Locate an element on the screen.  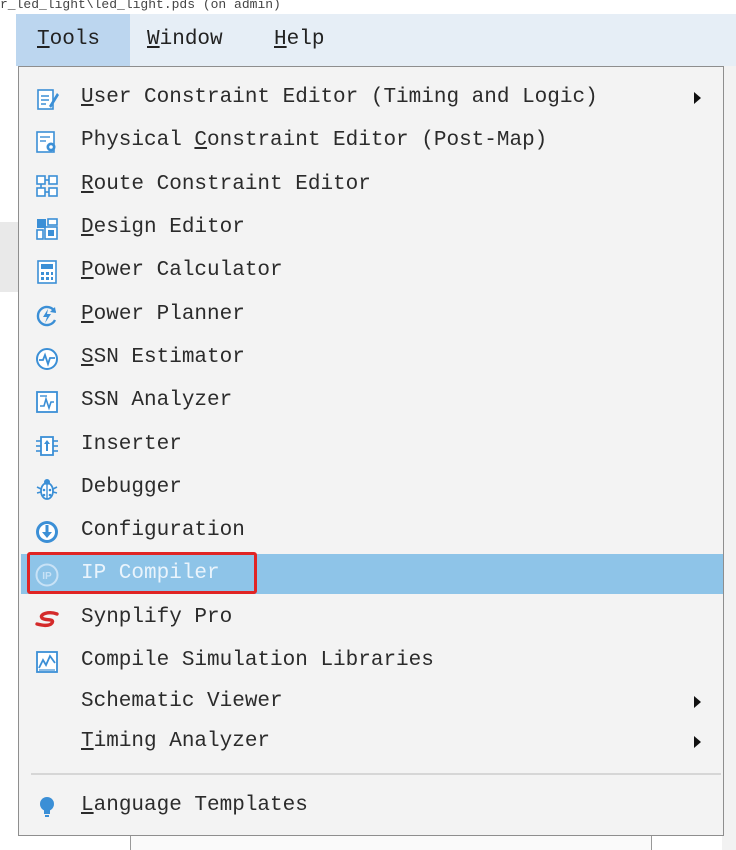
menu-item-language-templates: Language Templates is located at coordinates (372, 806).